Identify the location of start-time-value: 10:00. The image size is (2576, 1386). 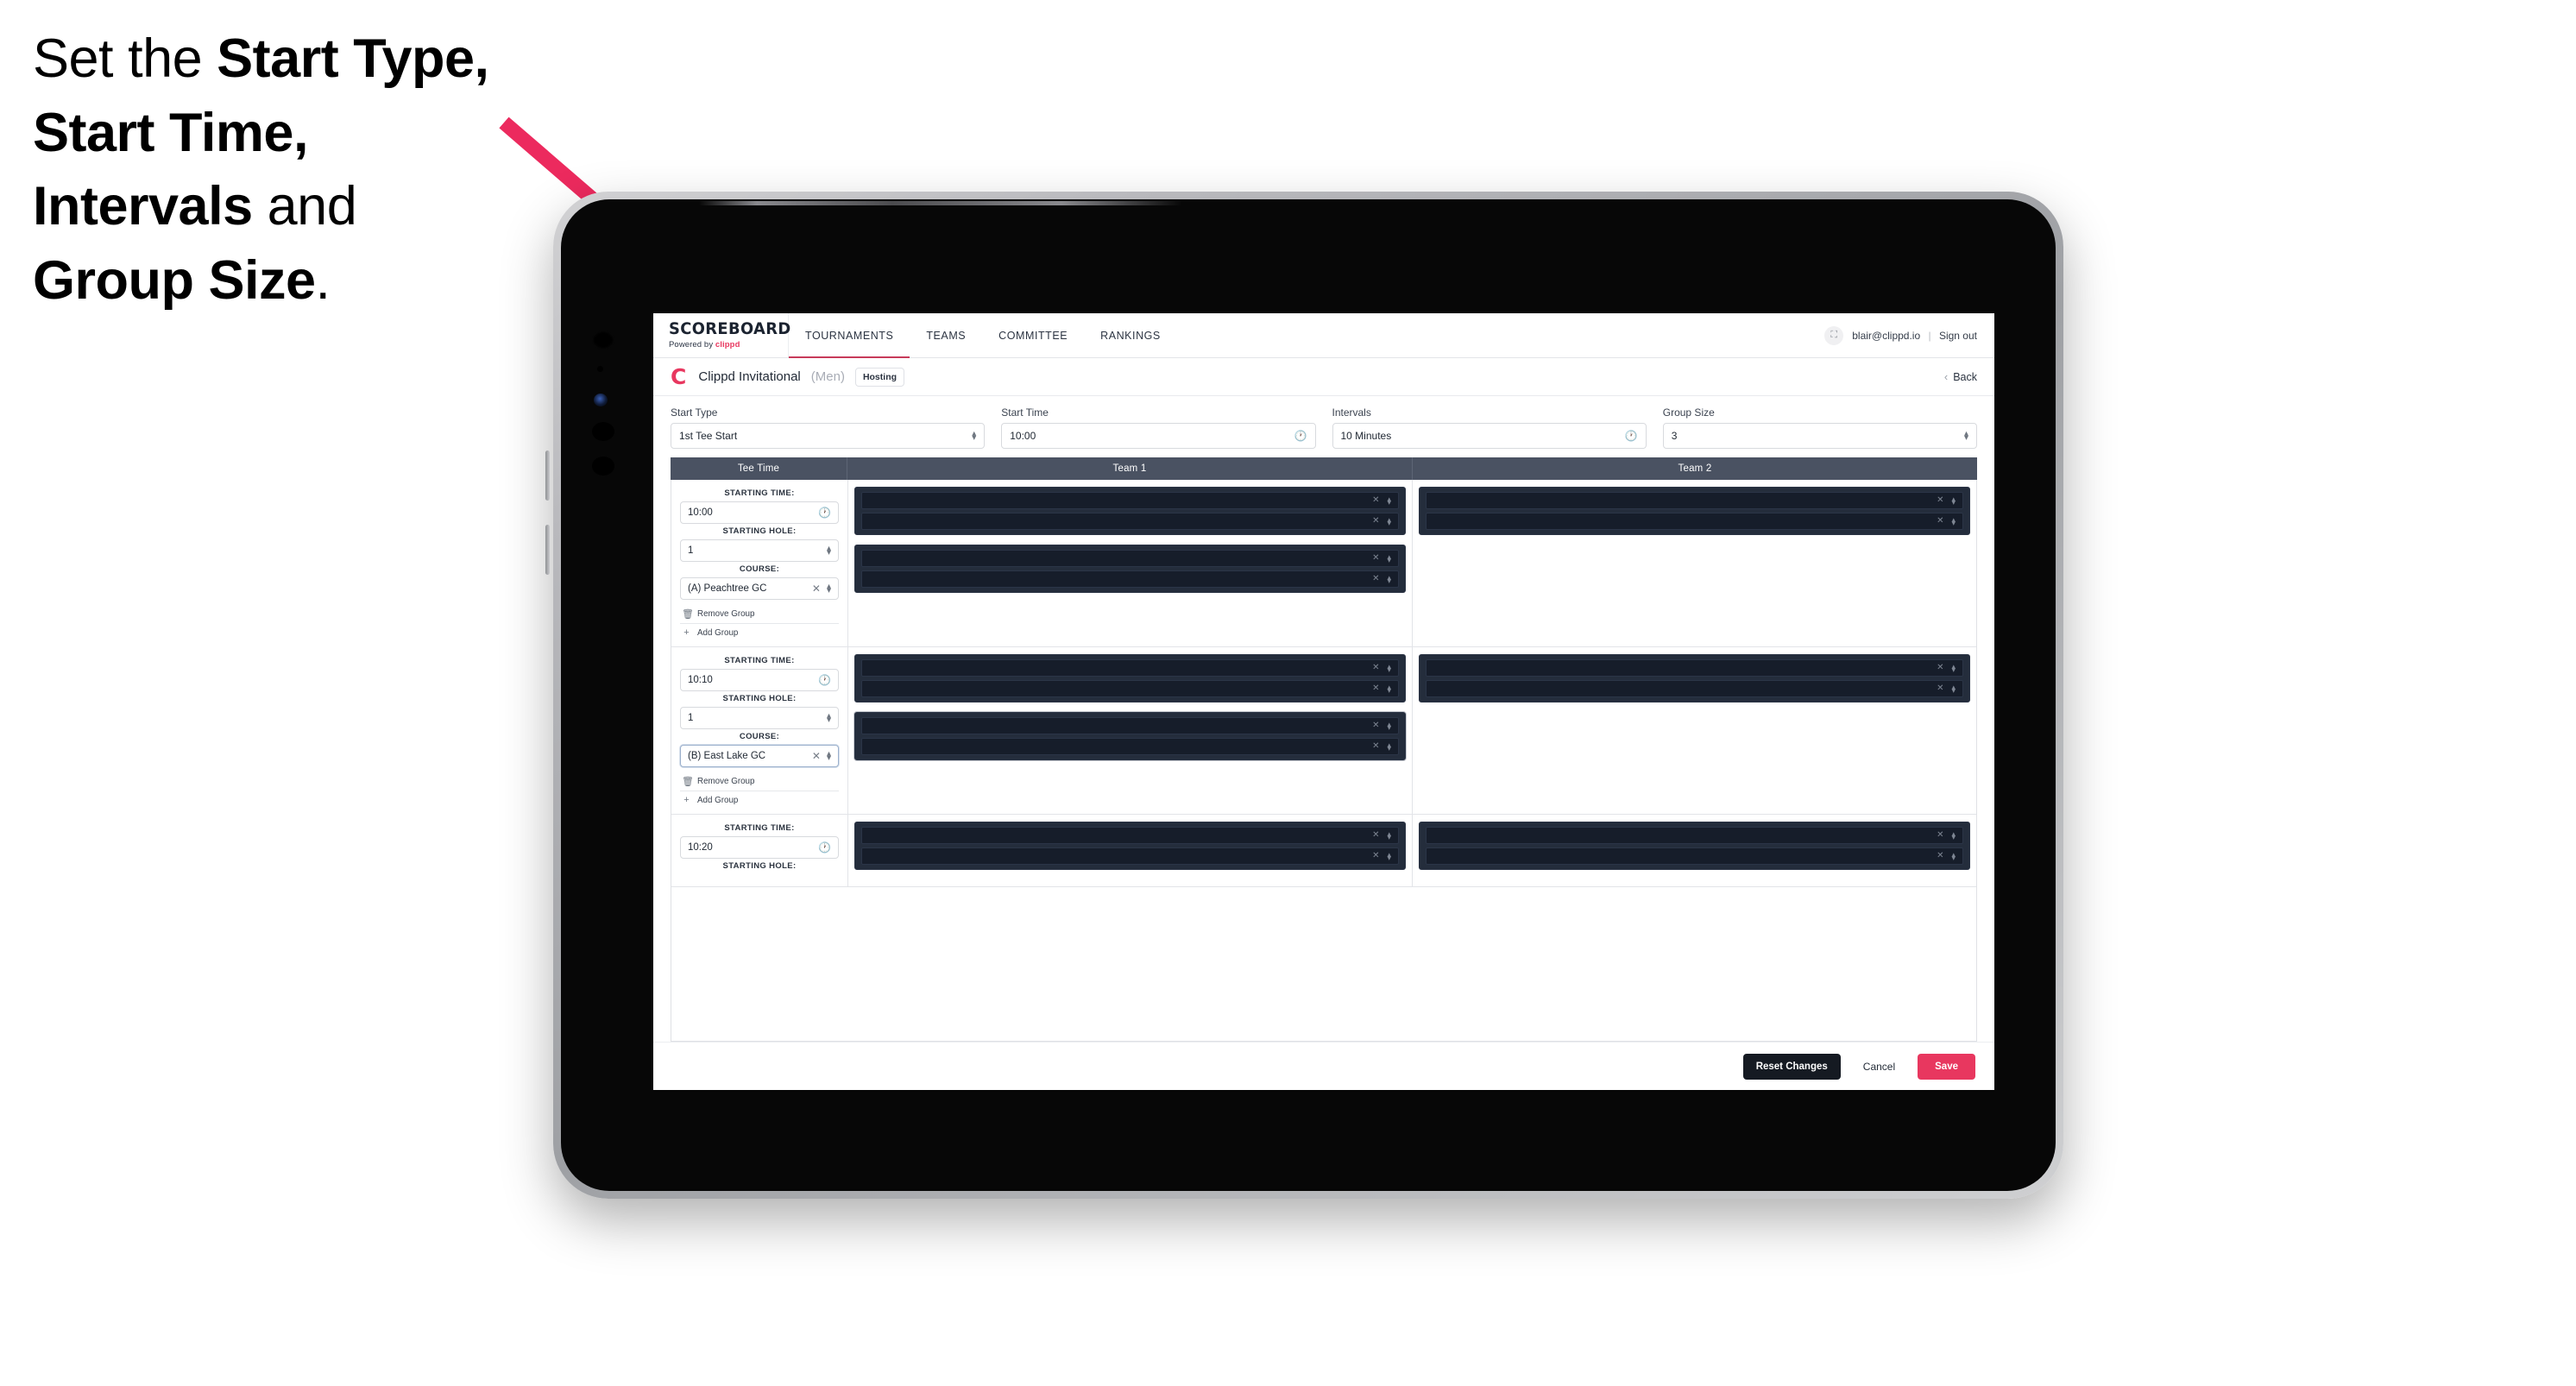
(1023, 436).